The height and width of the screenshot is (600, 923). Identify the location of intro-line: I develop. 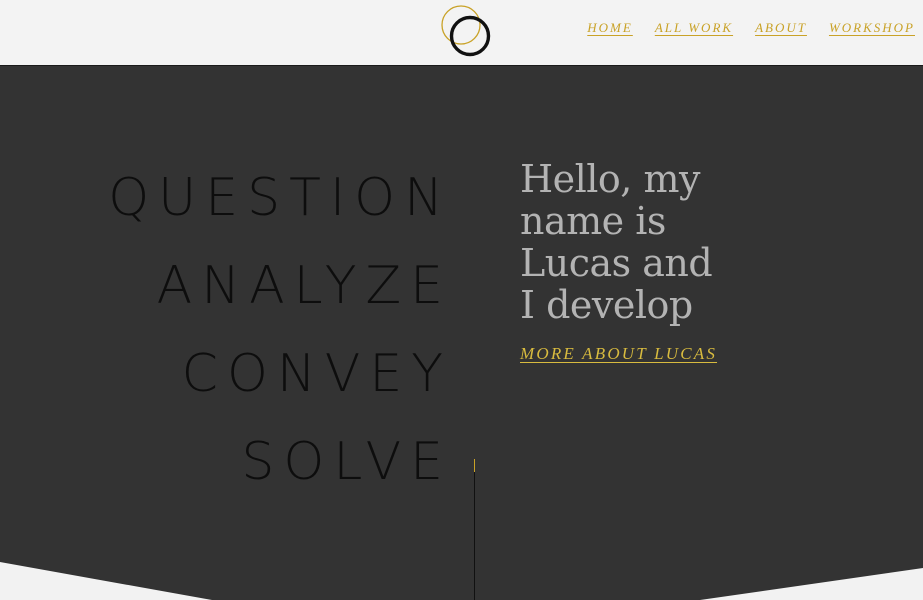
(606, 305).